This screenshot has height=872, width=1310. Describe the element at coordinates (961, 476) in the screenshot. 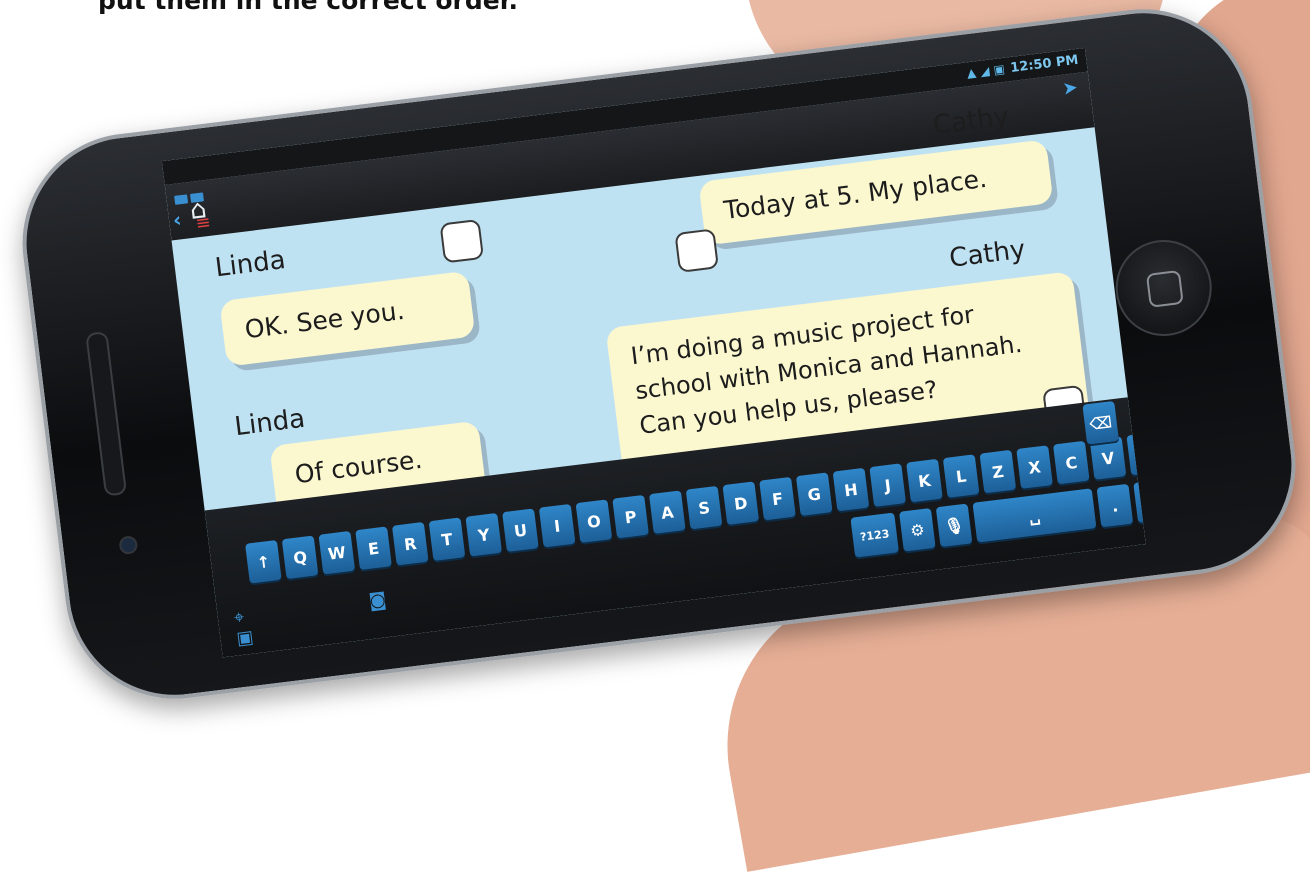

I see `keyboard-key: L` at that location.